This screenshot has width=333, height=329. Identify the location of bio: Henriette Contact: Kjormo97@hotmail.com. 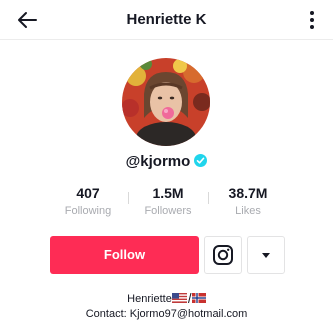
(166, 307).